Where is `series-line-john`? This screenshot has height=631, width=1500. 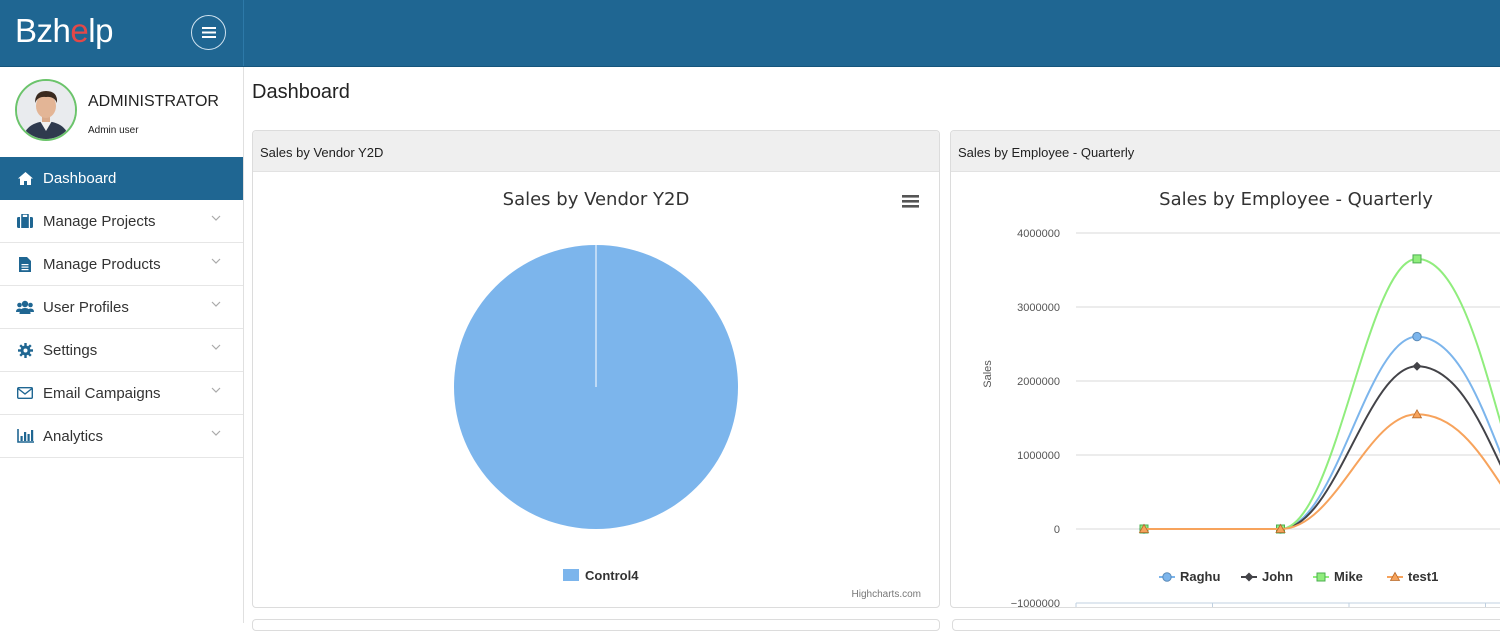 series-line-john is located at coordinates (1322, 447).